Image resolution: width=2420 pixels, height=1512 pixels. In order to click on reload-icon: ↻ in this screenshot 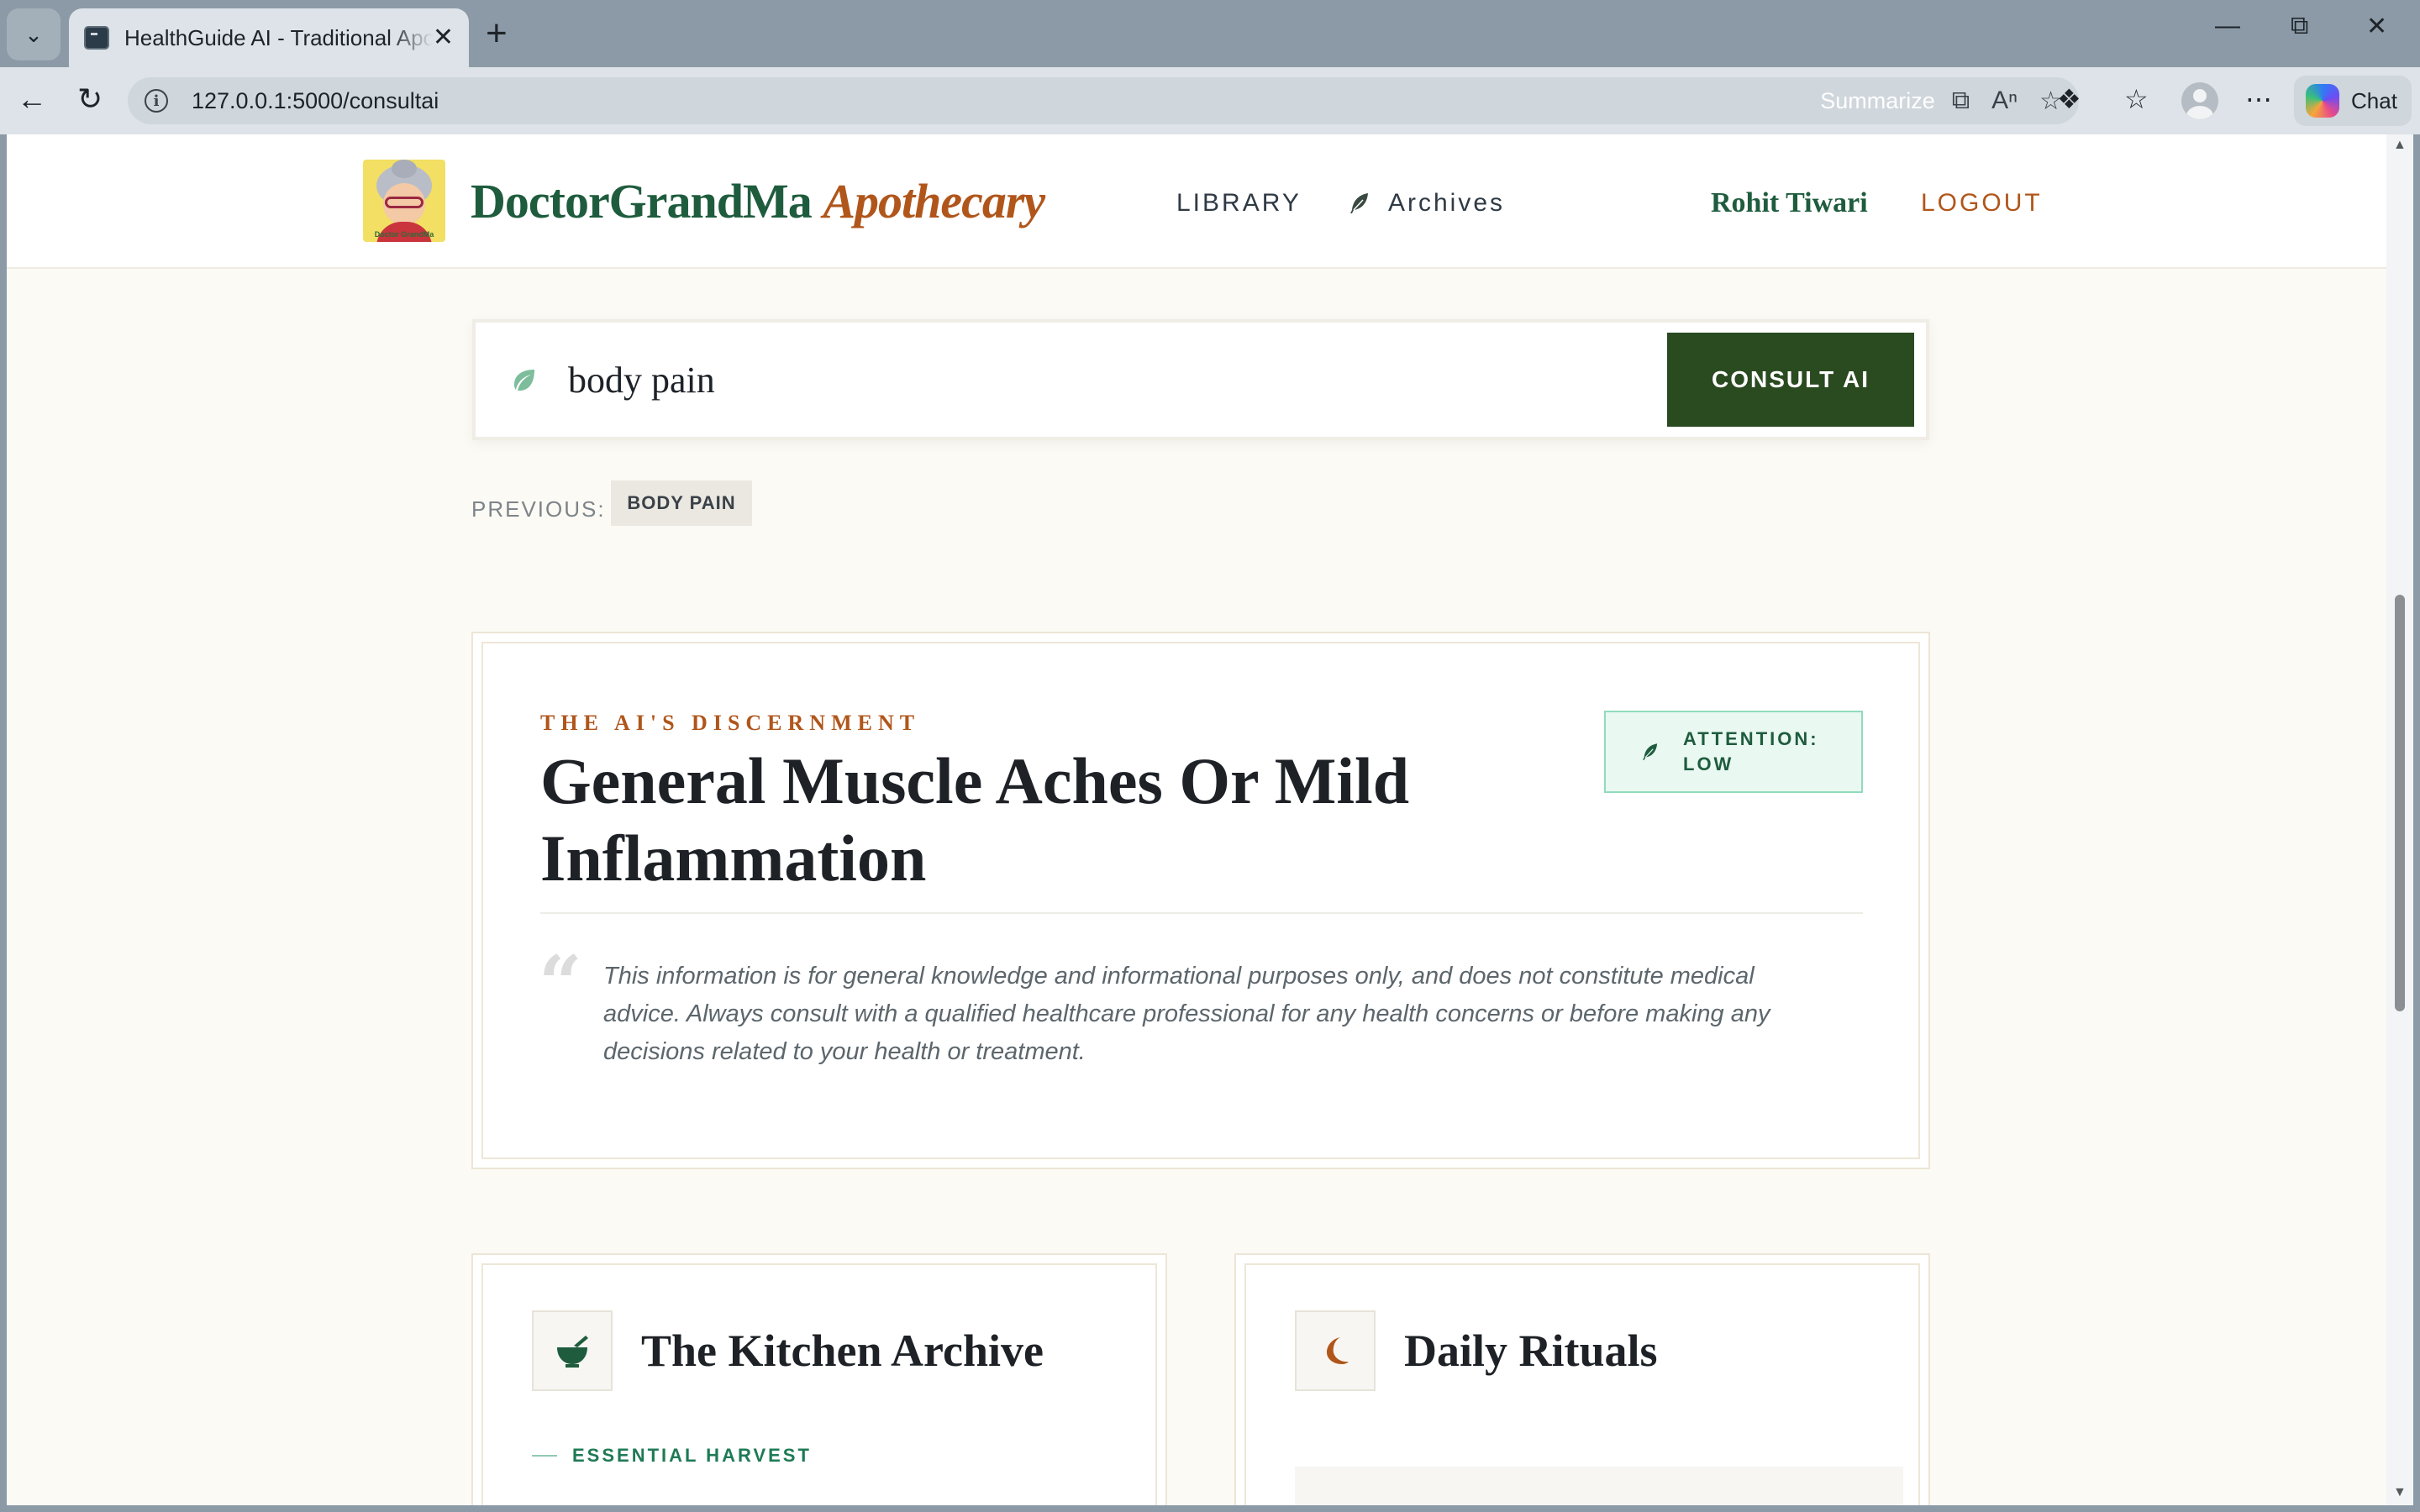, I will do `click(90, 99)`.